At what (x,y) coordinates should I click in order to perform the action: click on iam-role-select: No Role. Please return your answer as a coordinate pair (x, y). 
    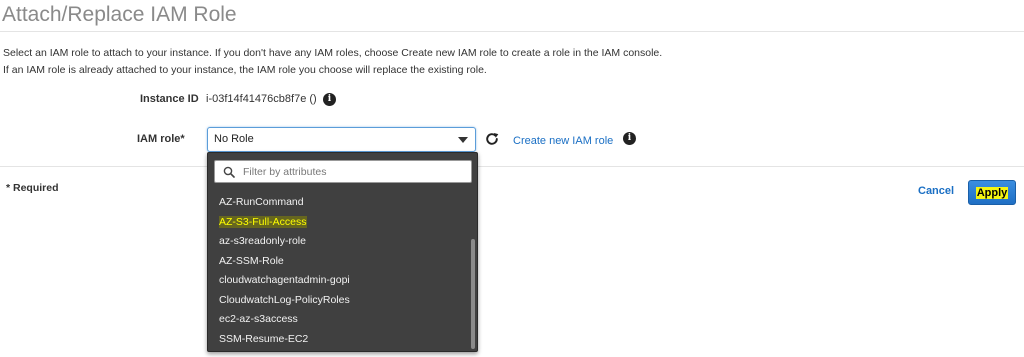
    Looking at the image, I should click on (341, 139).